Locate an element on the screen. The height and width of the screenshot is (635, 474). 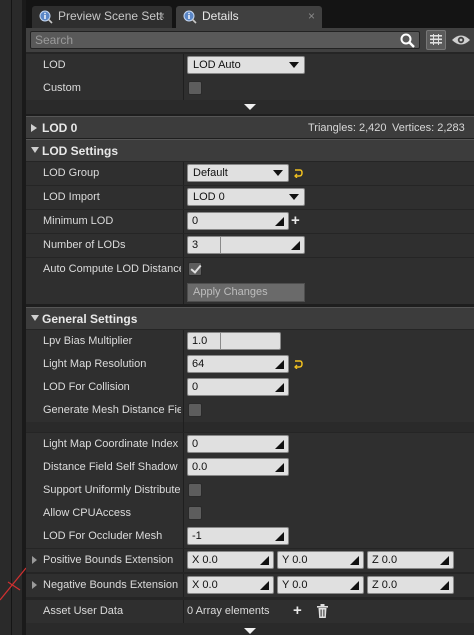
support-uniform-row: Support Uniformly Distribute is located at coordinates (250, 490).